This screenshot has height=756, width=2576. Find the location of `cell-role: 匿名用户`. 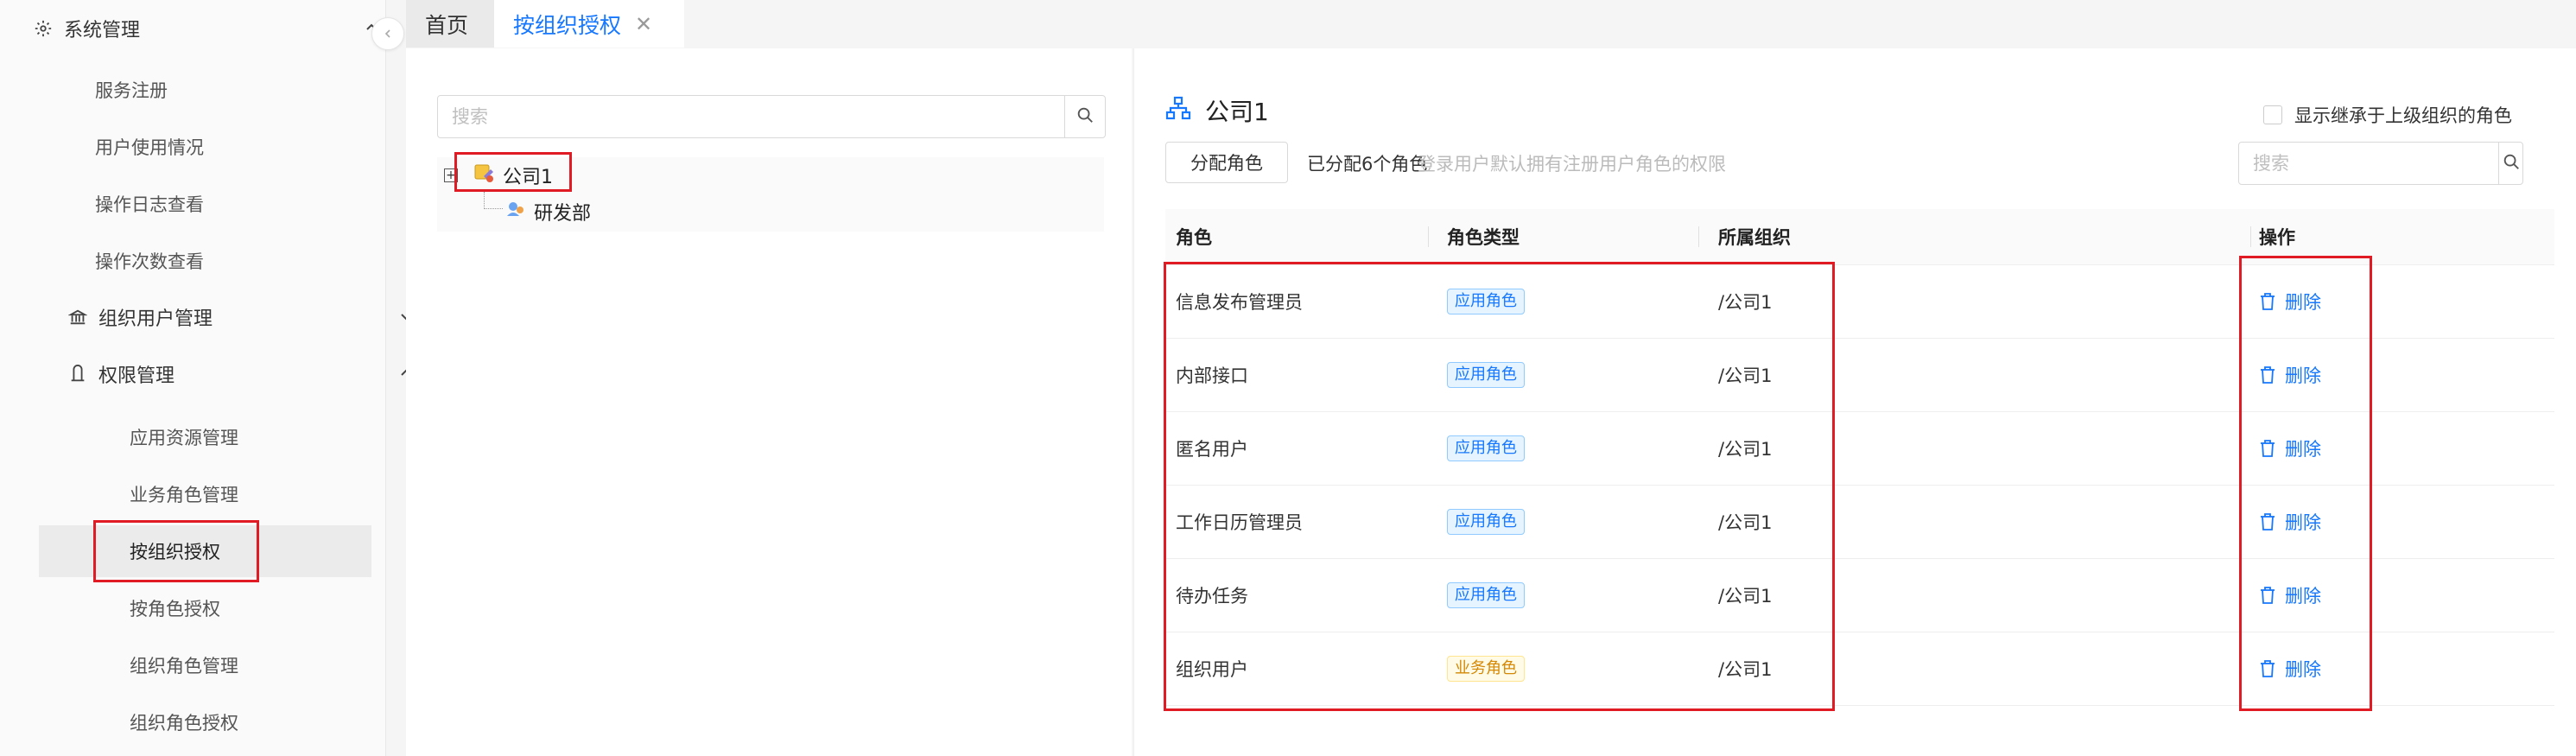

cell-role: 匿名用户 is located at coordinates (1212, 449).